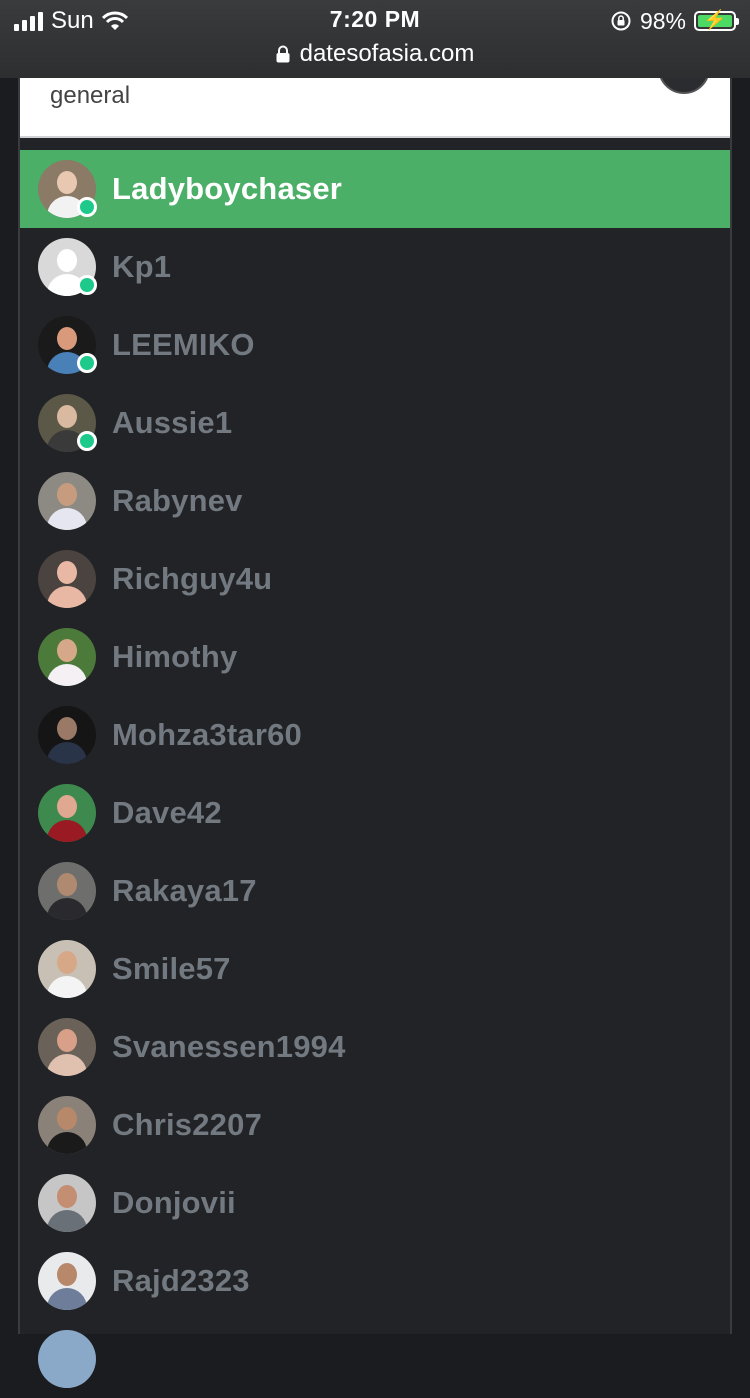 The height and width of the screenshot is (1398, 750). What do you see at coordinates (141, 267) in the screenshot?
I see `username: Kp1` at bounding box center [141, 267].